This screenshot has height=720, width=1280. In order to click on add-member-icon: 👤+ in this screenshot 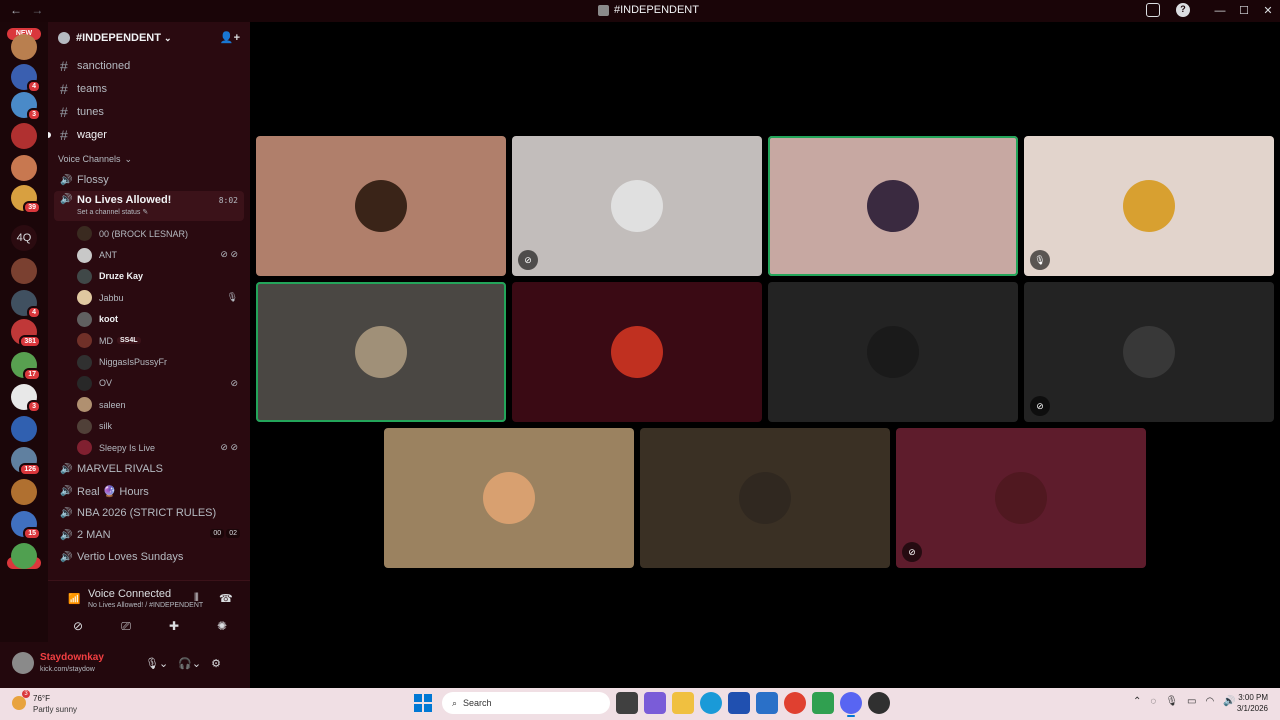, I will do `click(230, 37)`.